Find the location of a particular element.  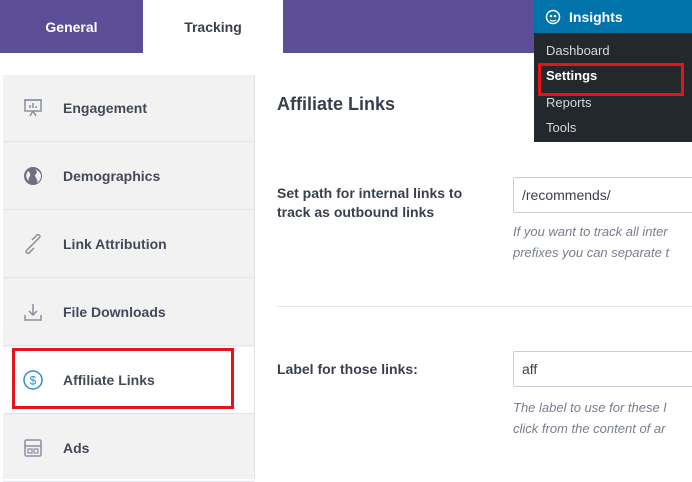

wp-menu-reports: Reports is located at coordinates (569, 102).